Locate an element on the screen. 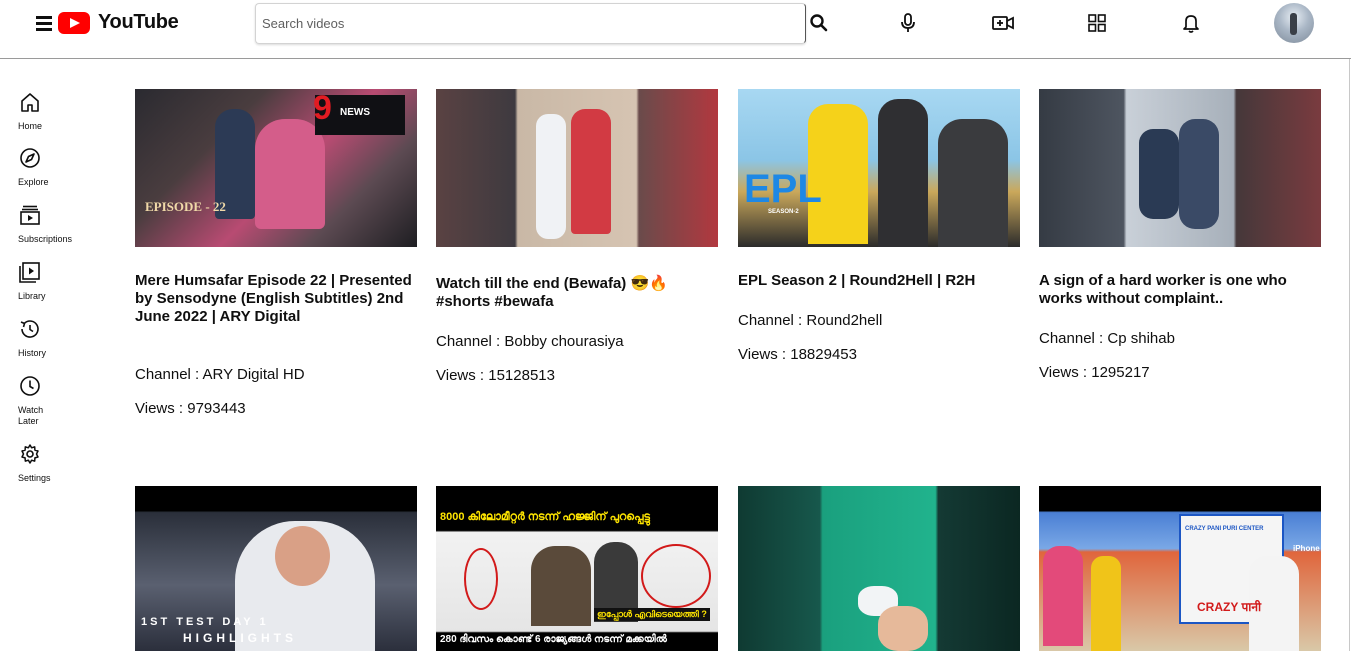 The image size is (1351, 651). sidebar-item-history: History is located at coordinates (53, 338).